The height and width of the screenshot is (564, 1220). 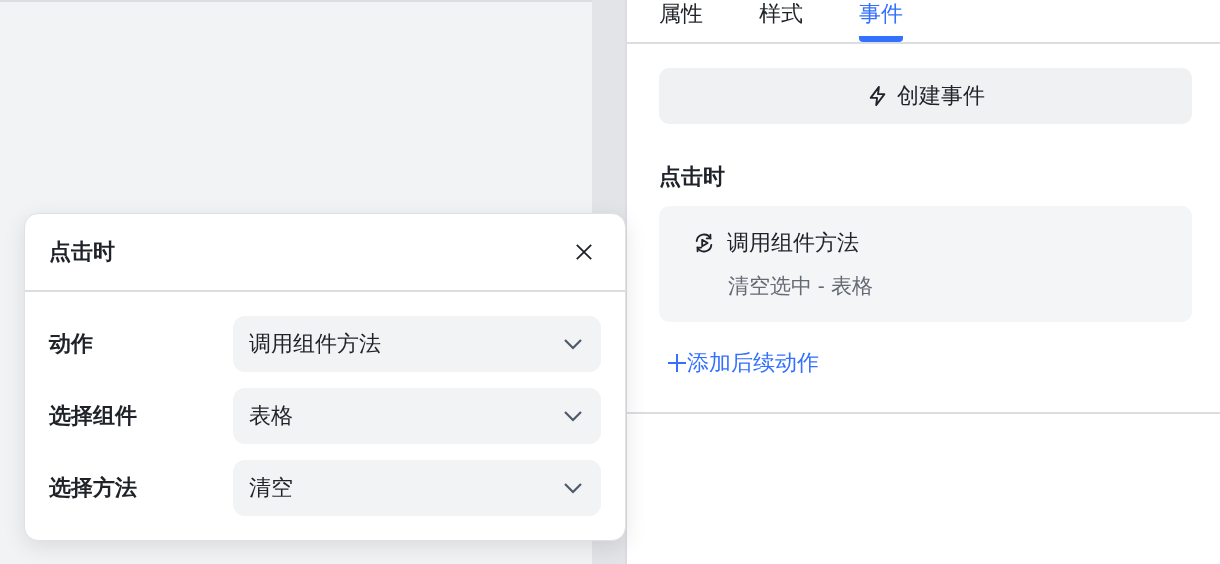 I want to click on plus-icon, so click(x=677, y=363).